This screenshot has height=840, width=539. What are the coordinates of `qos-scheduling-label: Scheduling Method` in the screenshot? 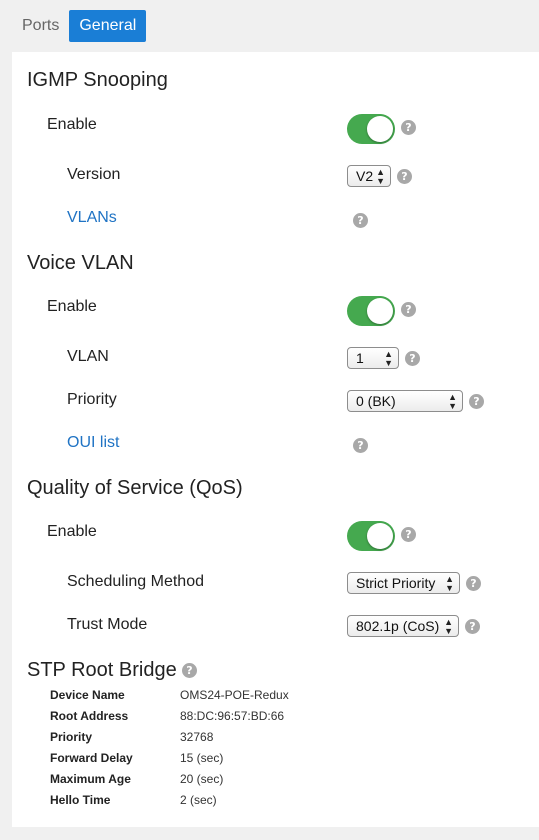 It's located at (135, 581).